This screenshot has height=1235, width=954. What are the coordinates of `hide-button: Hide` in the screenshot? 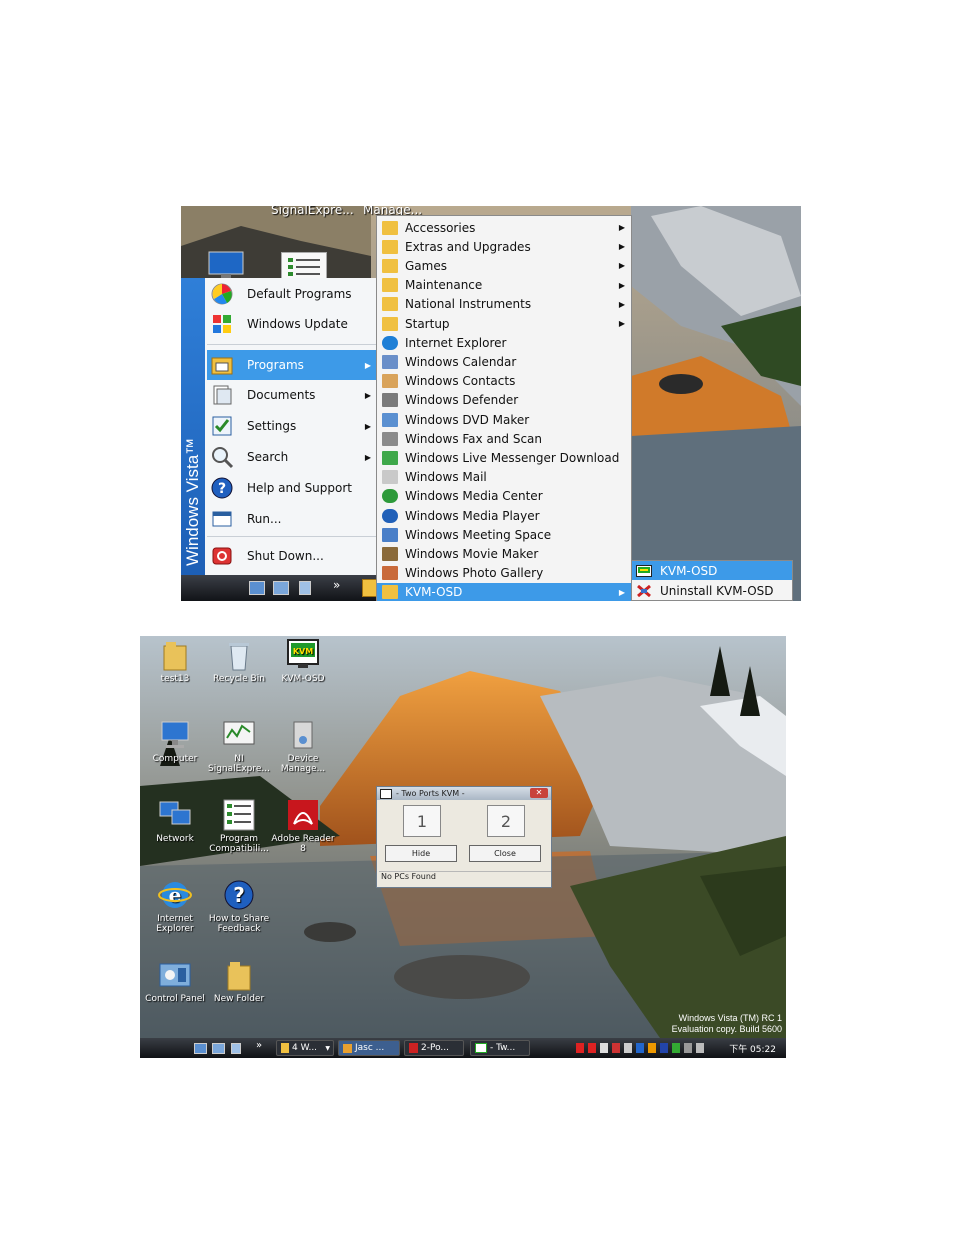 It's located at (421, 853).